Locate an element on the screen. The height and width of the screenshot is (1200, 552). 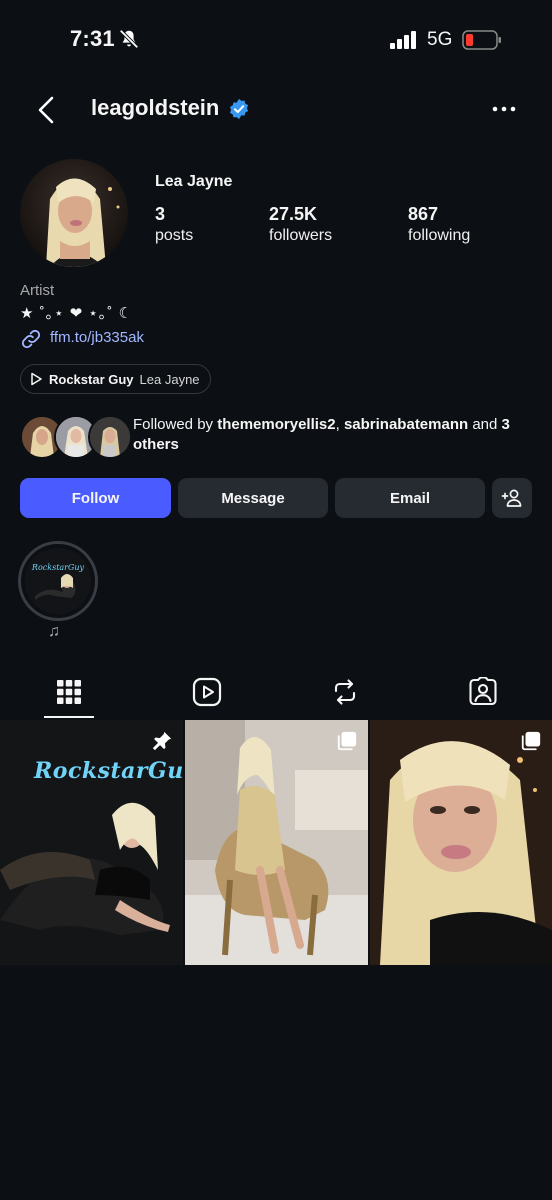
tab-posts-grid is located at coordinates (69, 692).